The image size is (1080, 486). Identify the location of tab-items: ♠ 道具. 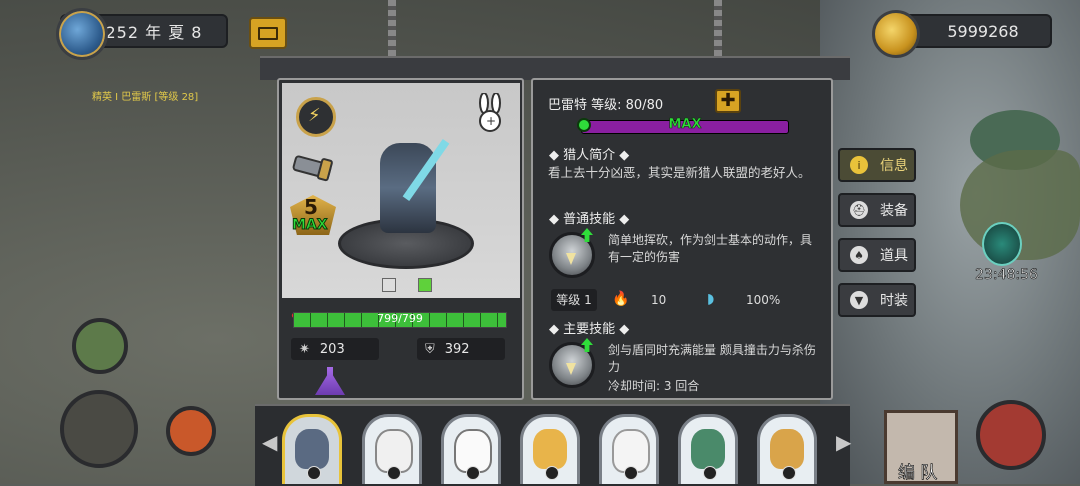
(877, 255).